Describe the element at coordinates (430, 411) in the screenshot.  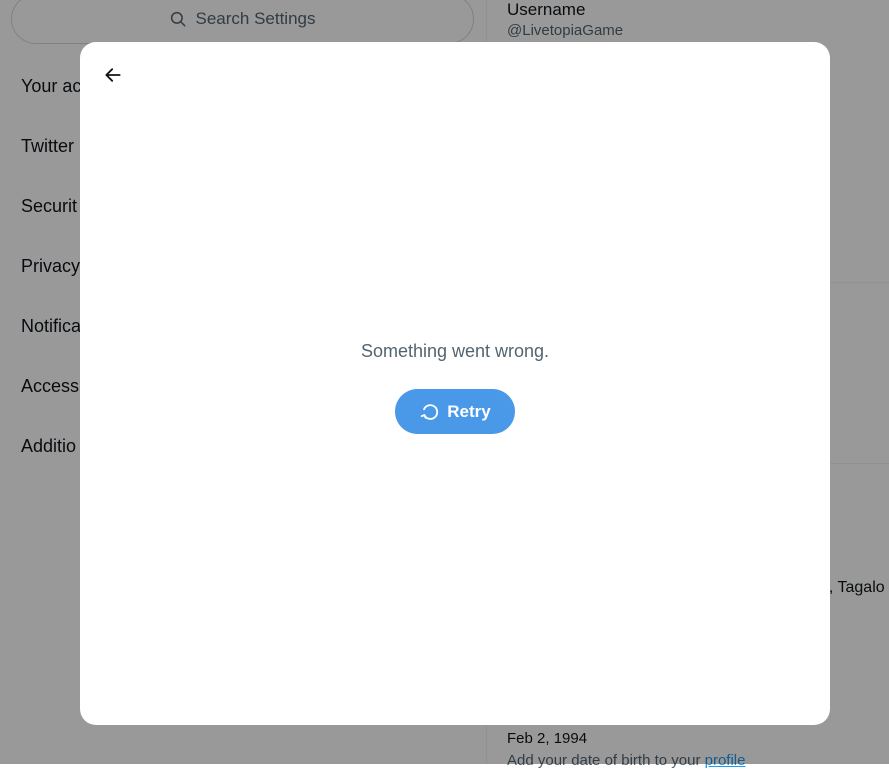
I see `refresh-icon` at that location.